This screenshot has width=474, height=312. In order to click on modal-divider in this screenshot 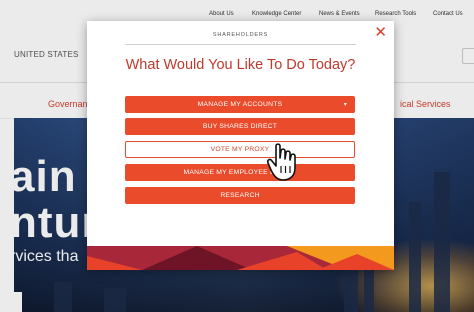, I will do `click(240, 44)`.